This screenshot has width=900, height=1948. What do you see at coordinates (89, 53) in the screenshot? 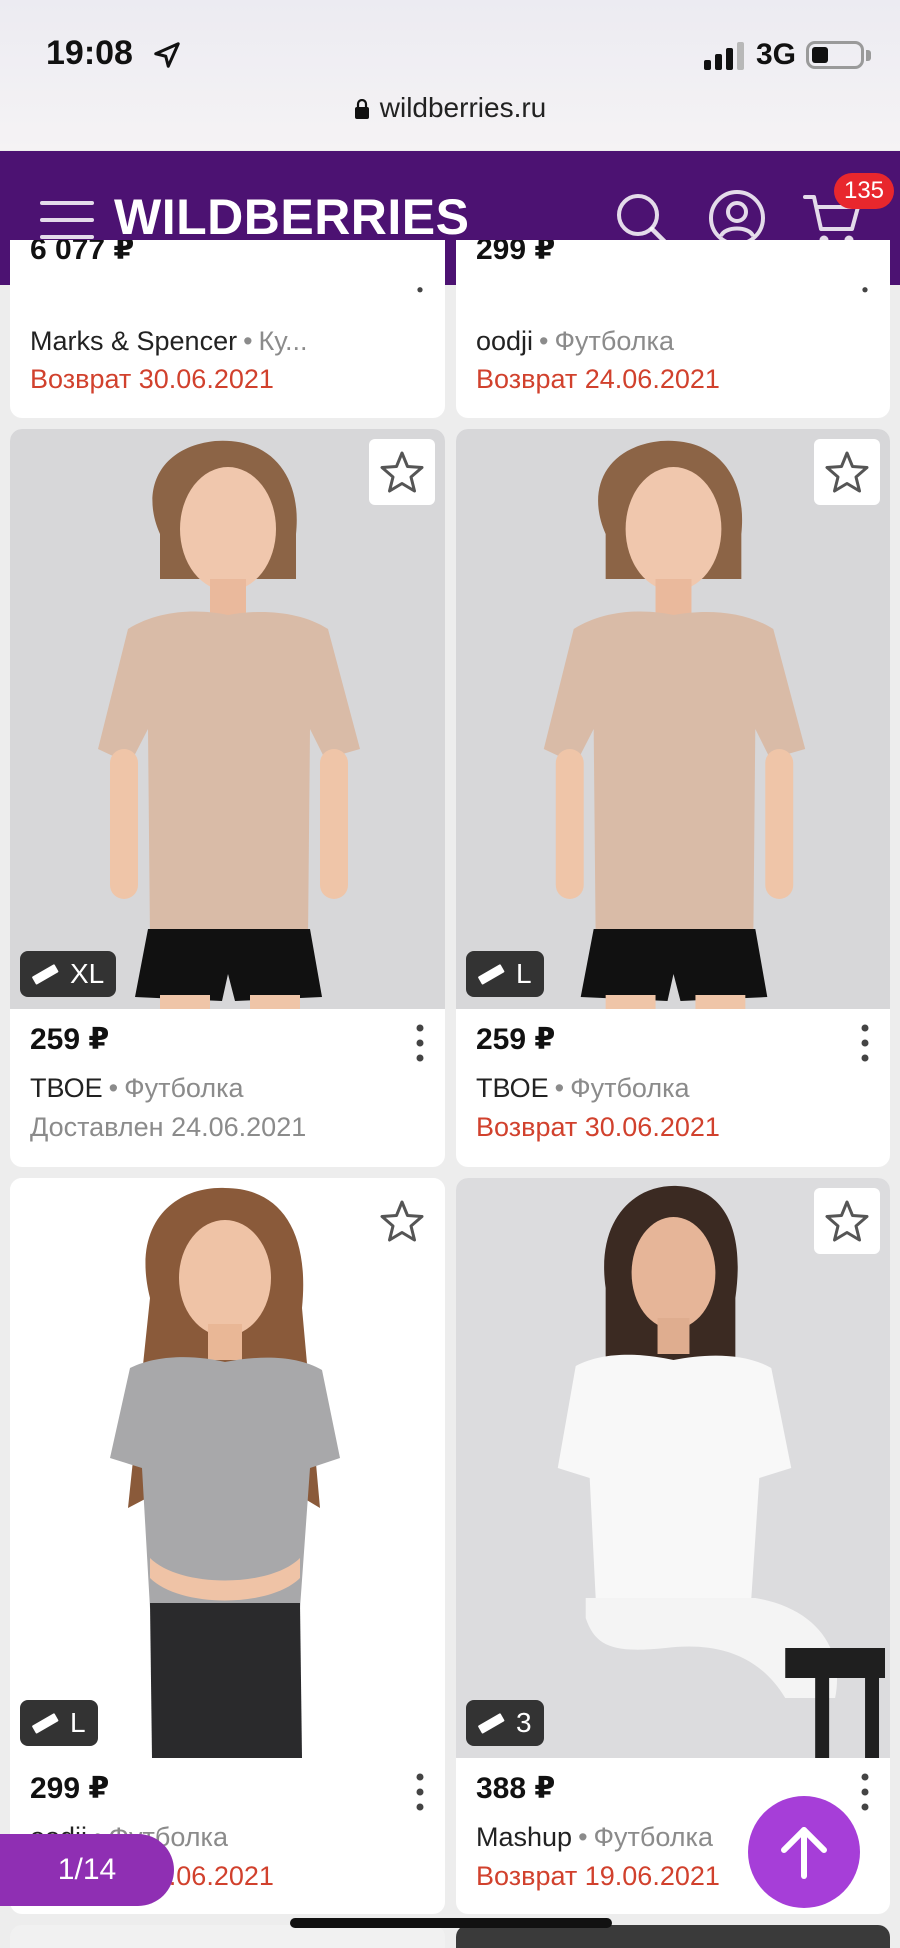
I see `clock: 19:08` at bounding box center [89, 53].